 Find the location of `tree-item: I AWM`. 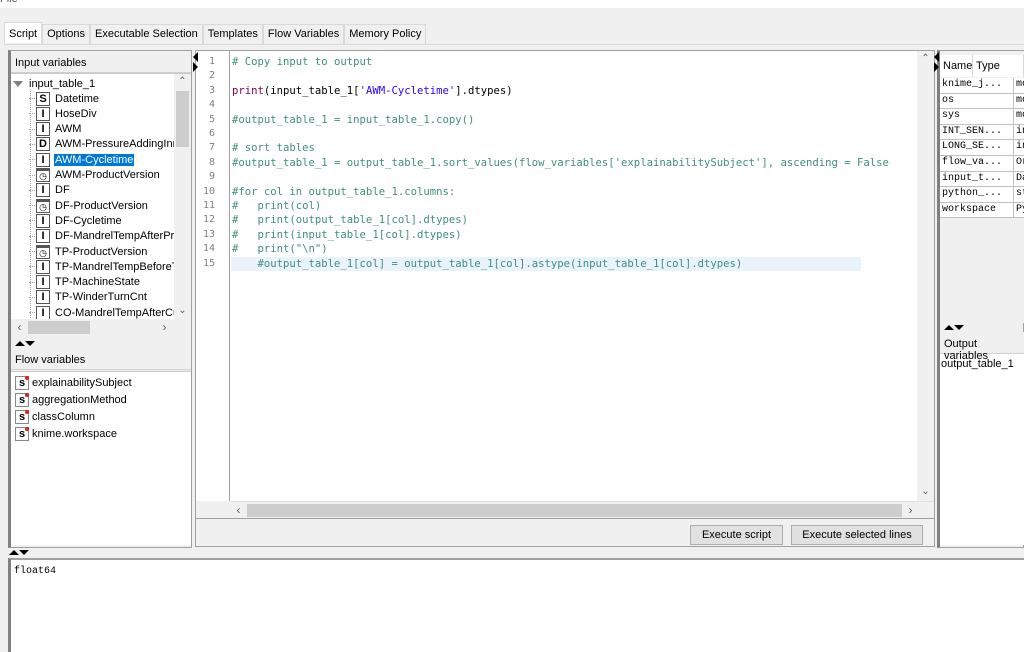

tree-item: I AWM is located at coordinates (55, 129).